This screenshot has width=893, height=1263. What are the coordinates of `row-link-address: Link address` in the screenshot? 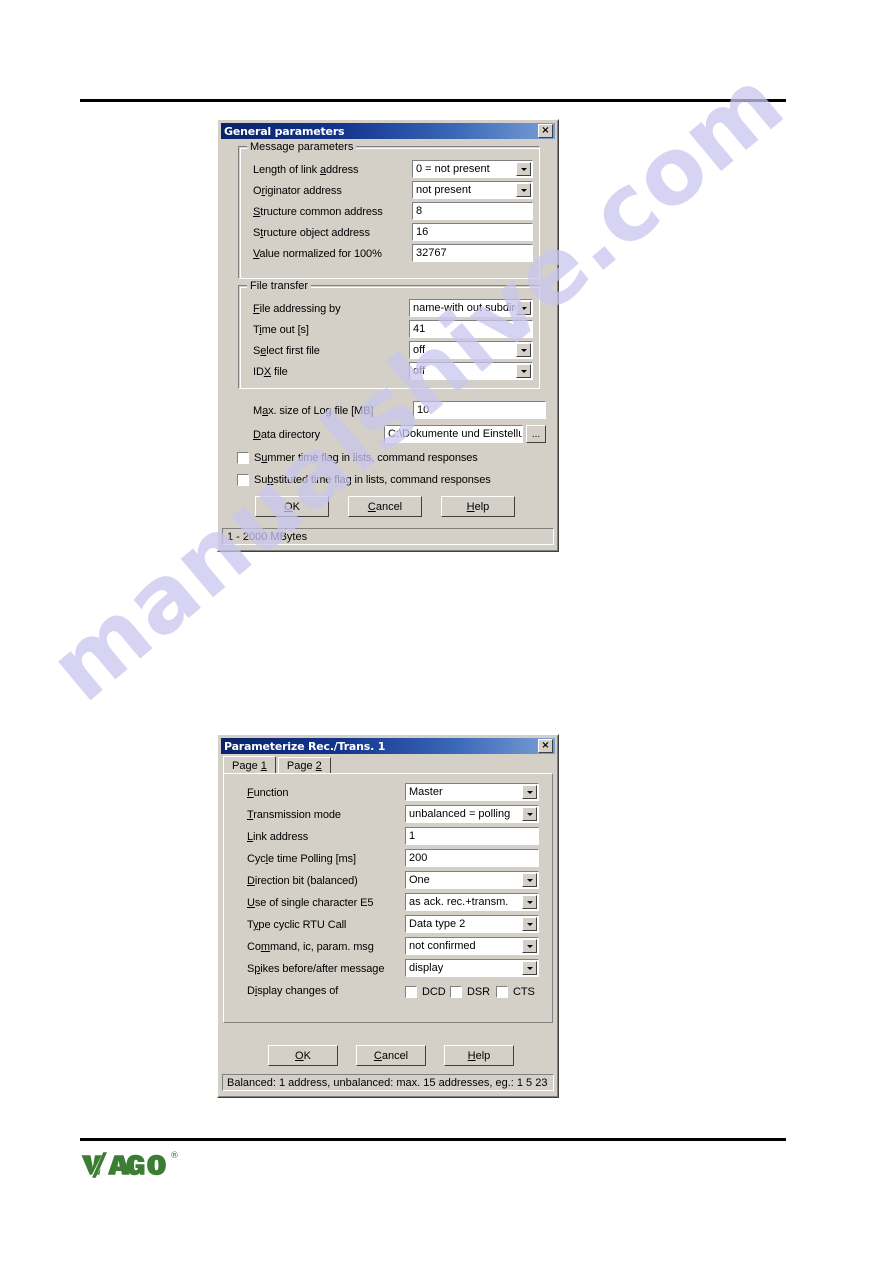 It's located at (277, 837).